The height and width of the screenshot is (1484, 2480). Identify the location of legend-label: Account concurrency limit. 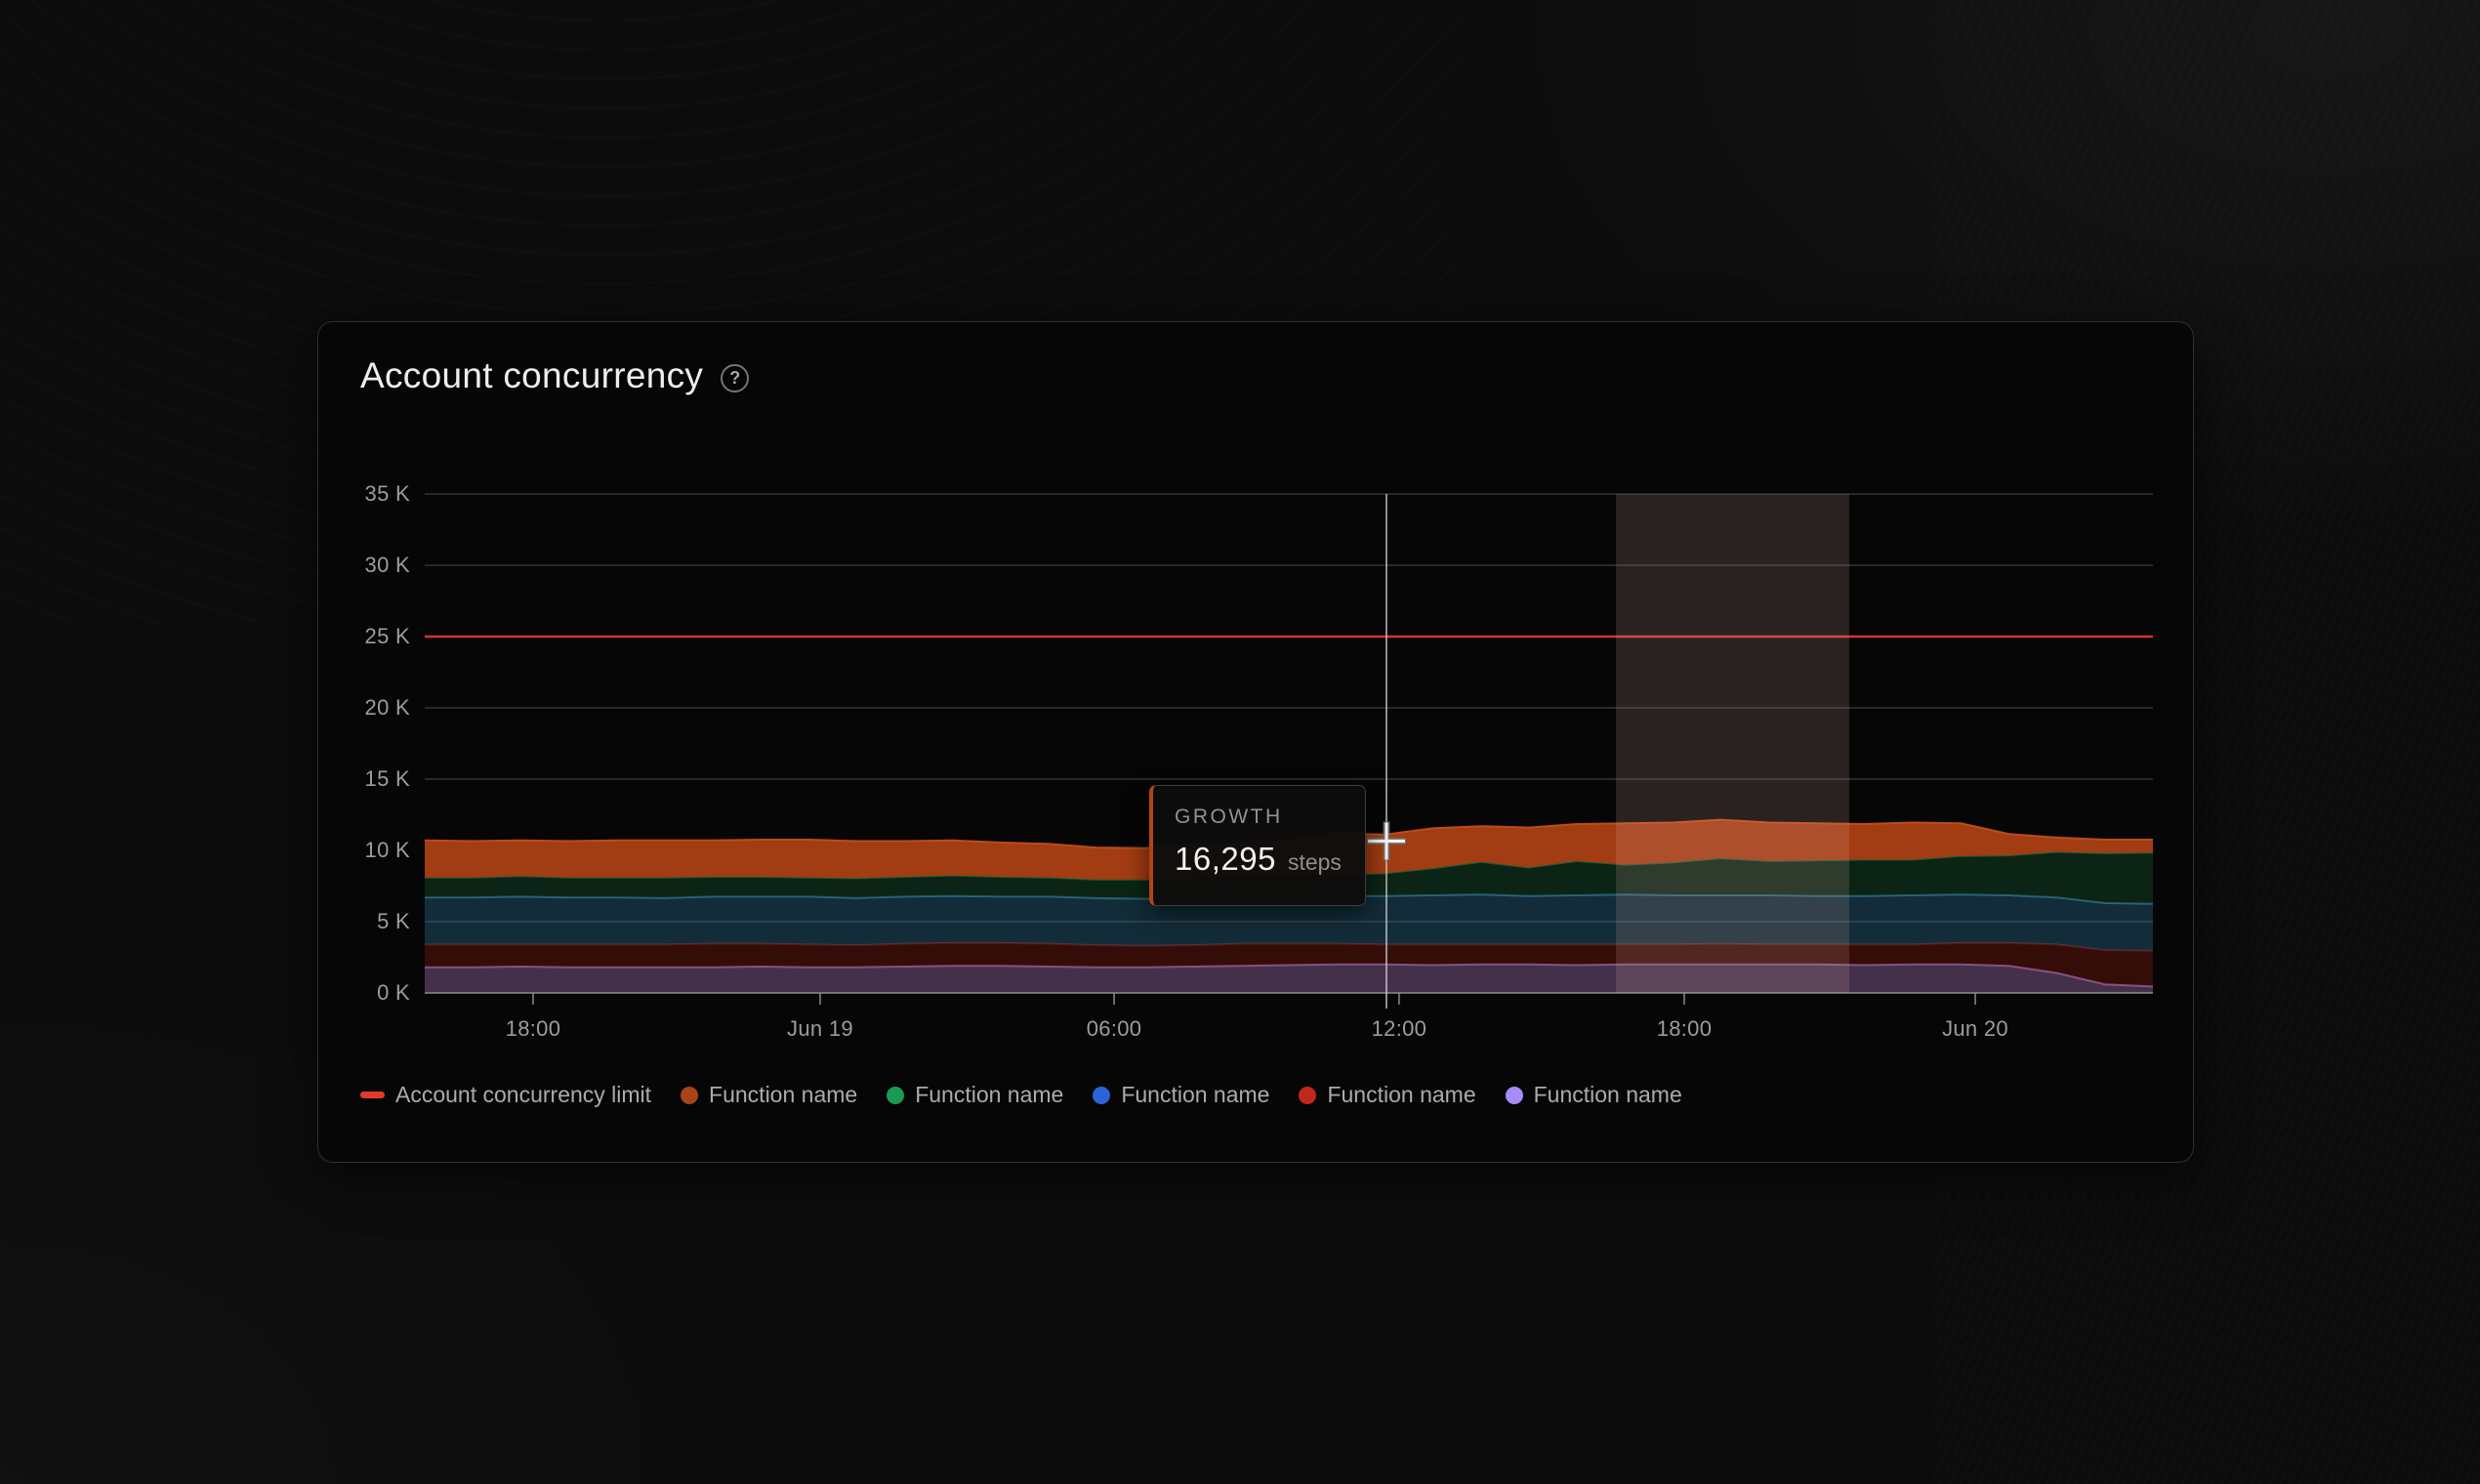
(523, 1094).